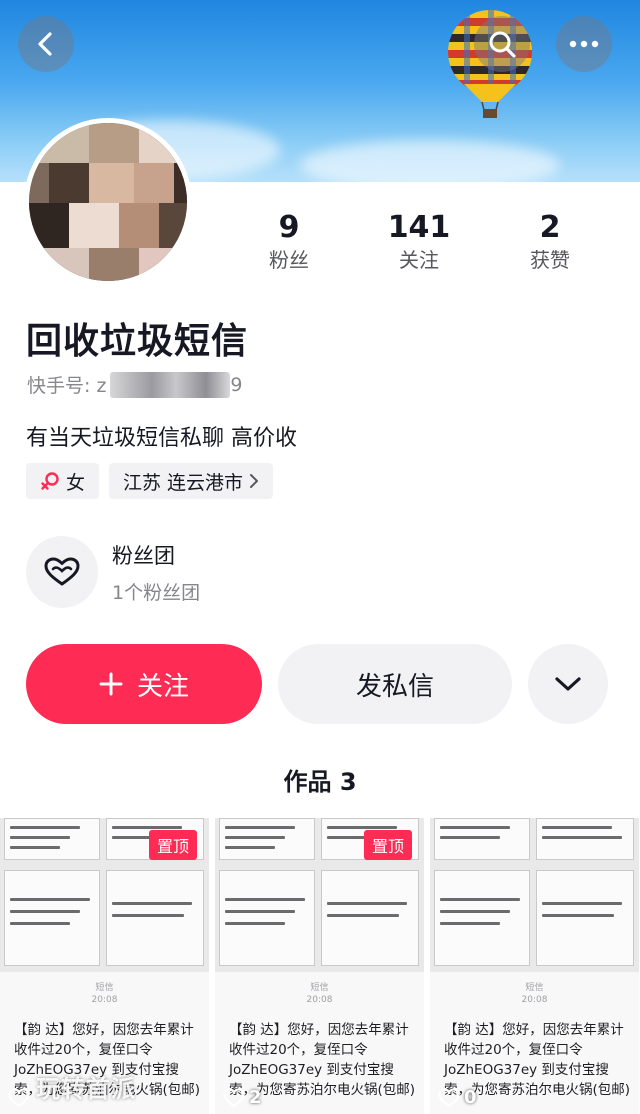 This screenshot has height=1114, width=640. What do you see at coordinates (430, 161) in the screenshot?
I see `cloud` at bounding box center [430, 161].